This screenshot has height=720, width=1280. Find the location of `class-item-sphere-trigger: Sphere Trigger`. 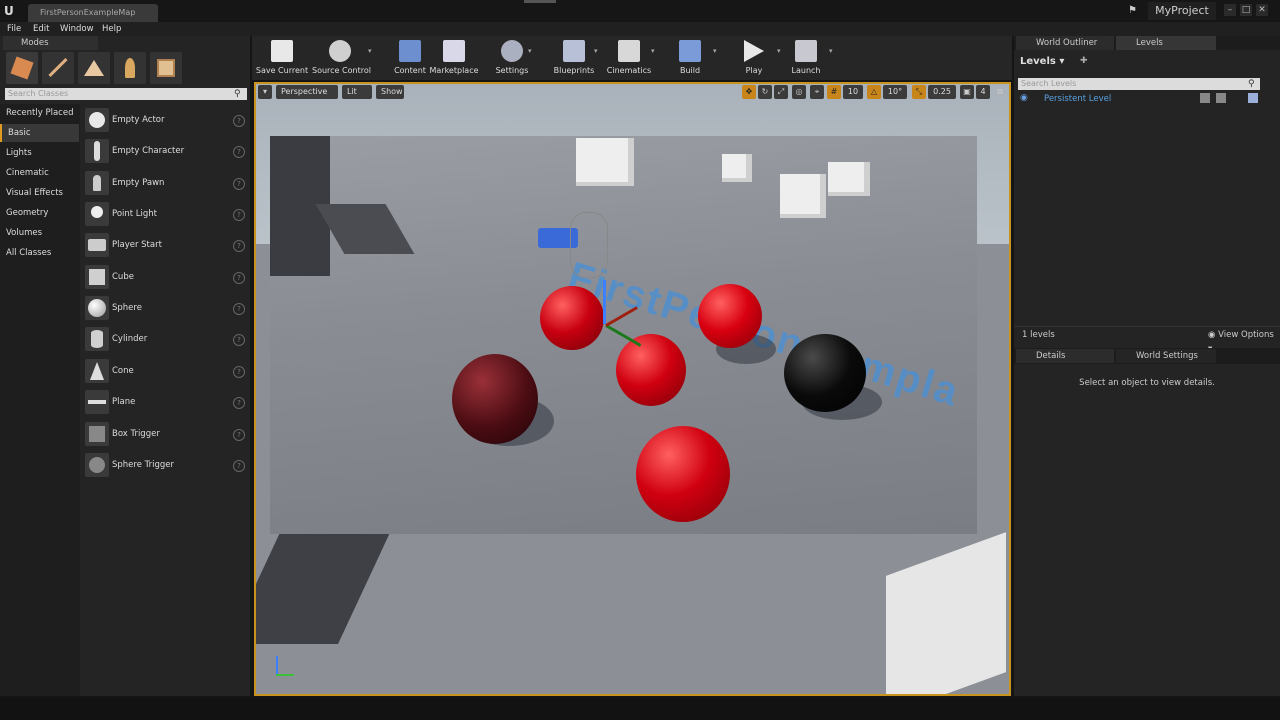

class-item-sphere-trigger: Sphere Trigger is located at coordinates (167, 465).